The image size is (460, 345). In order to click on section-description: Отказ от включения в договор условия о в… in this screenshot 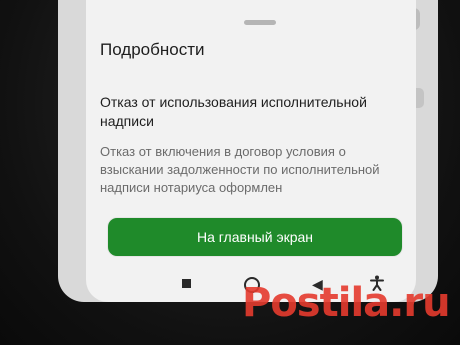, I will do `click(240, 169)`.